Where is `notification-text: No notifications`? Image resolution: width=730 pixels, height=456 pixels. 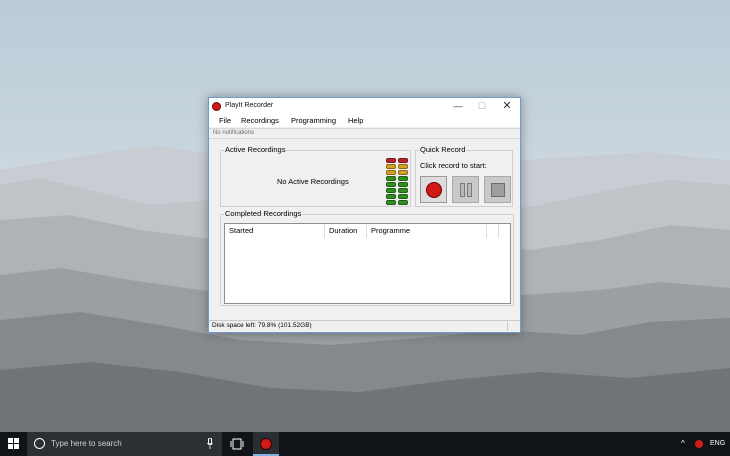 notification-text: No notifications is located at coordinates (234, 133).